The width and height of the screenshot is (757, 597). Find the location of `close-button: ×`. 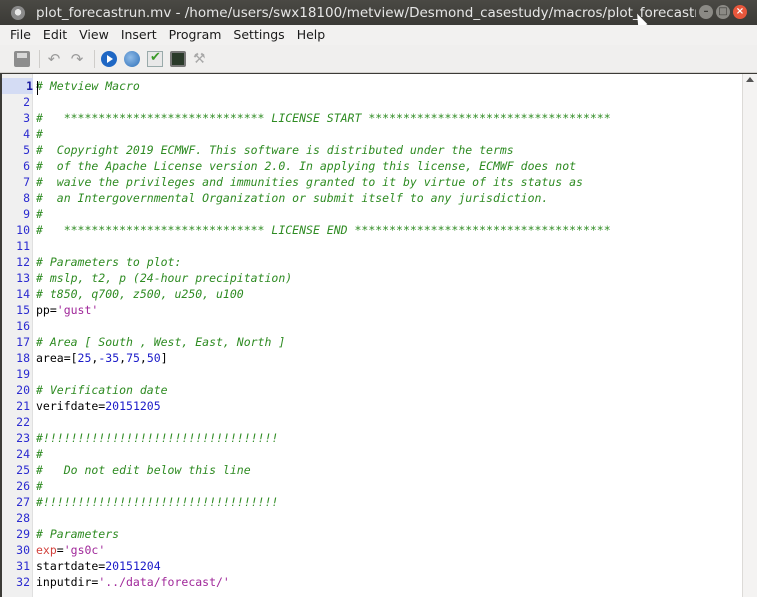

close-button: × is located at coordinates (740, 12).